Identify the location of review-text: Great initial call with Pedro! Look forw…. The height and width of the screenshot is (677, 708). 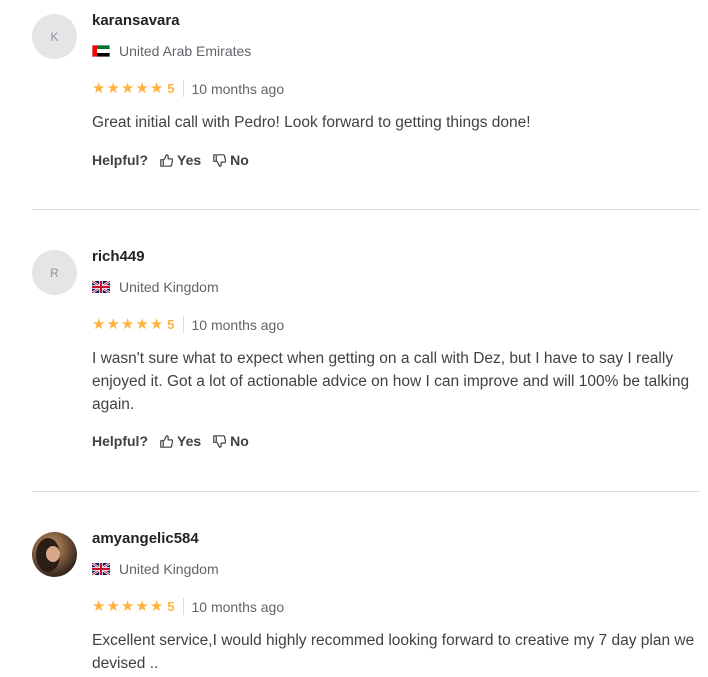
(311, 122).